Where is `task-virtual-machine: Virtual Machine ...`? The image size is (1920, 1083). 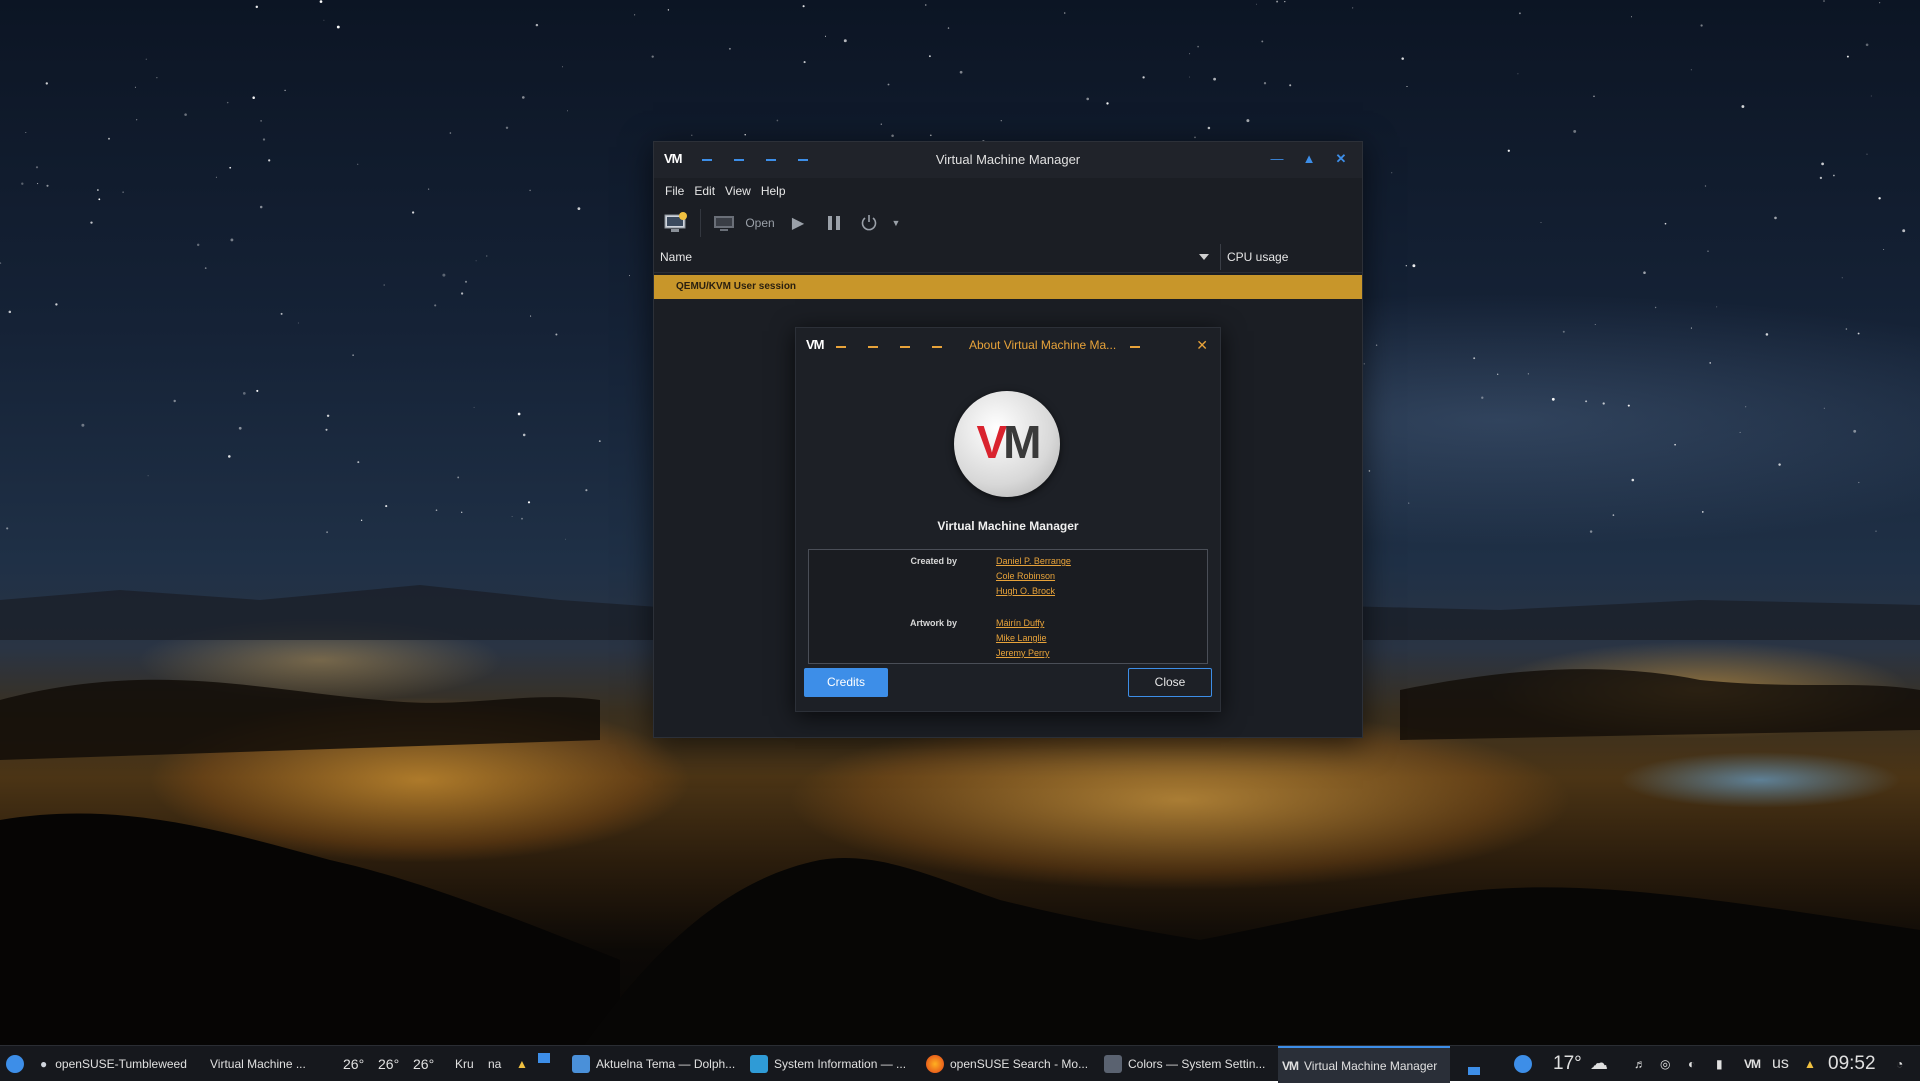 task-virtual-machine: Virtual Machine ... is located at coordinates (258, 1063).